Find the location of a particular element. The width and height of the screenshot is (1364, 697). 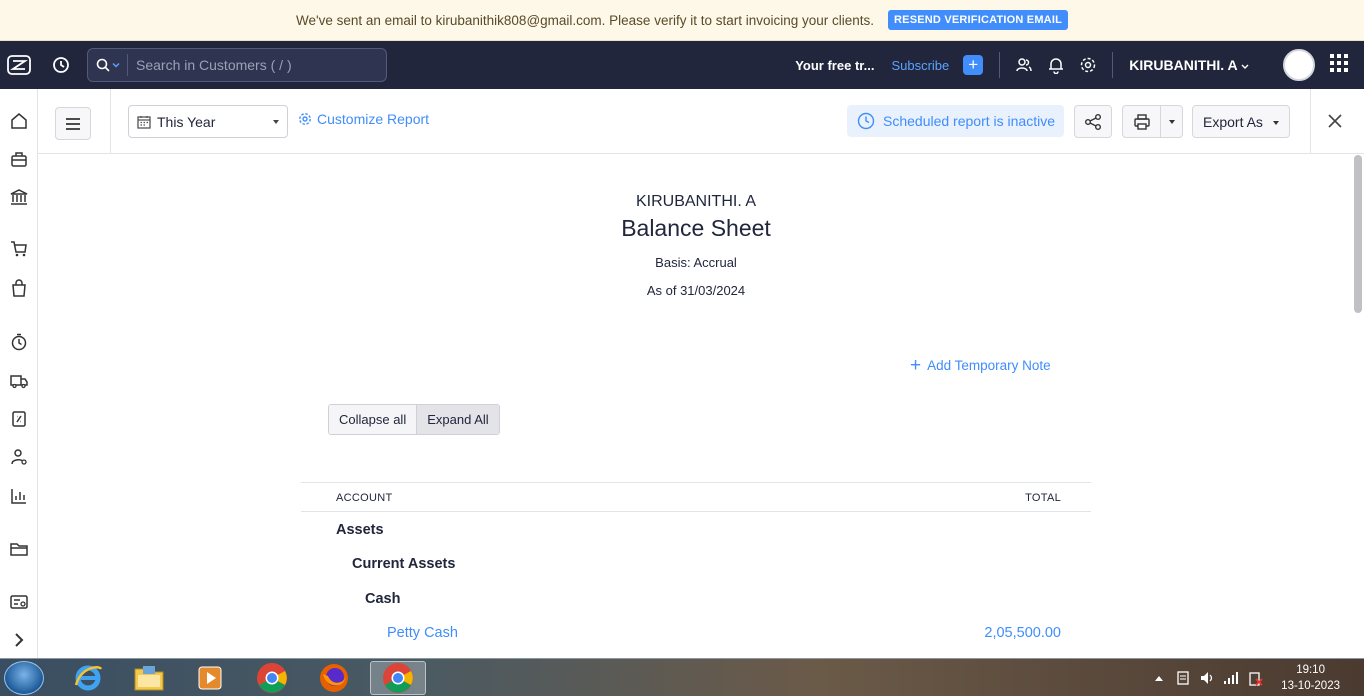

report-as-of-date: As of 31/03/2024 is located at coordinates (696, 290).